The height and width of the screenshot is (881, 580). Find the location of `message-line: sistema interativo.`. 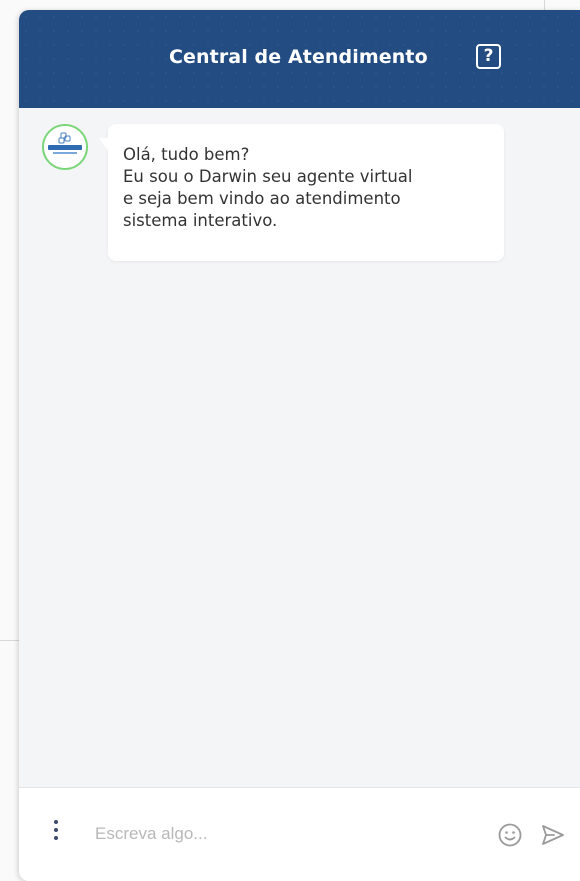

message-line: sistema interativo. is located at coordinates (200, 220).